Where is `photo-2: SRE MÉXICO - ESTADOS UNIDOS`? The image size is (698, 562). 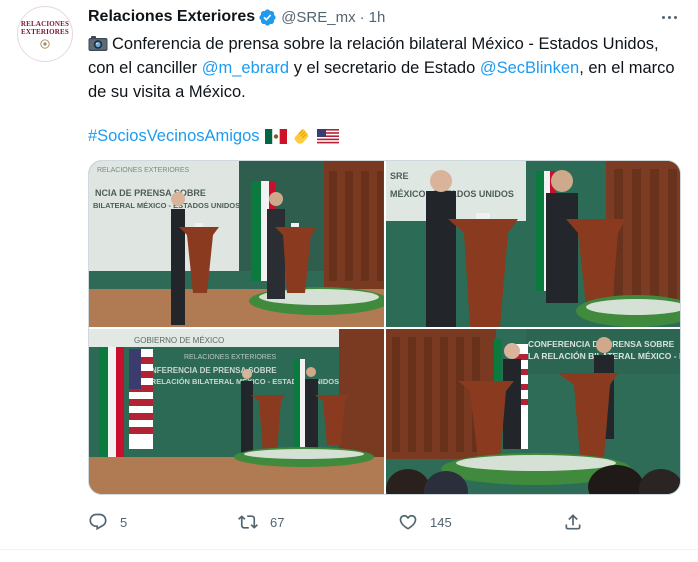 photo-2: SRE MÉXICO - ESTADOS UNIDOS is located at coordinates (533, 244).